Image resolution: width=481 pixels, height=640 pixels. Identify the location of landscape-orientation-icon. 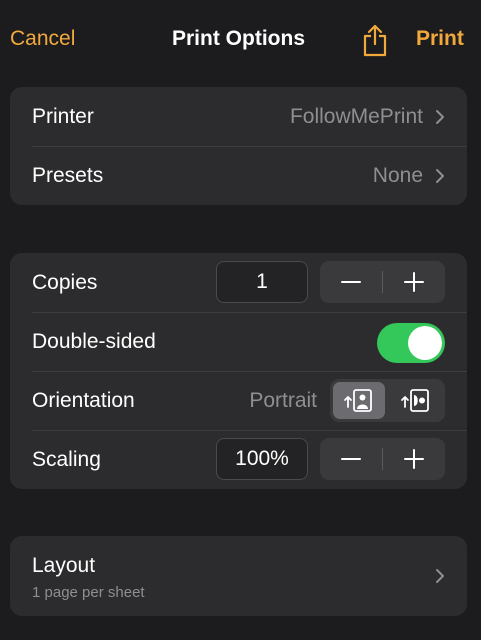
(415, 400).